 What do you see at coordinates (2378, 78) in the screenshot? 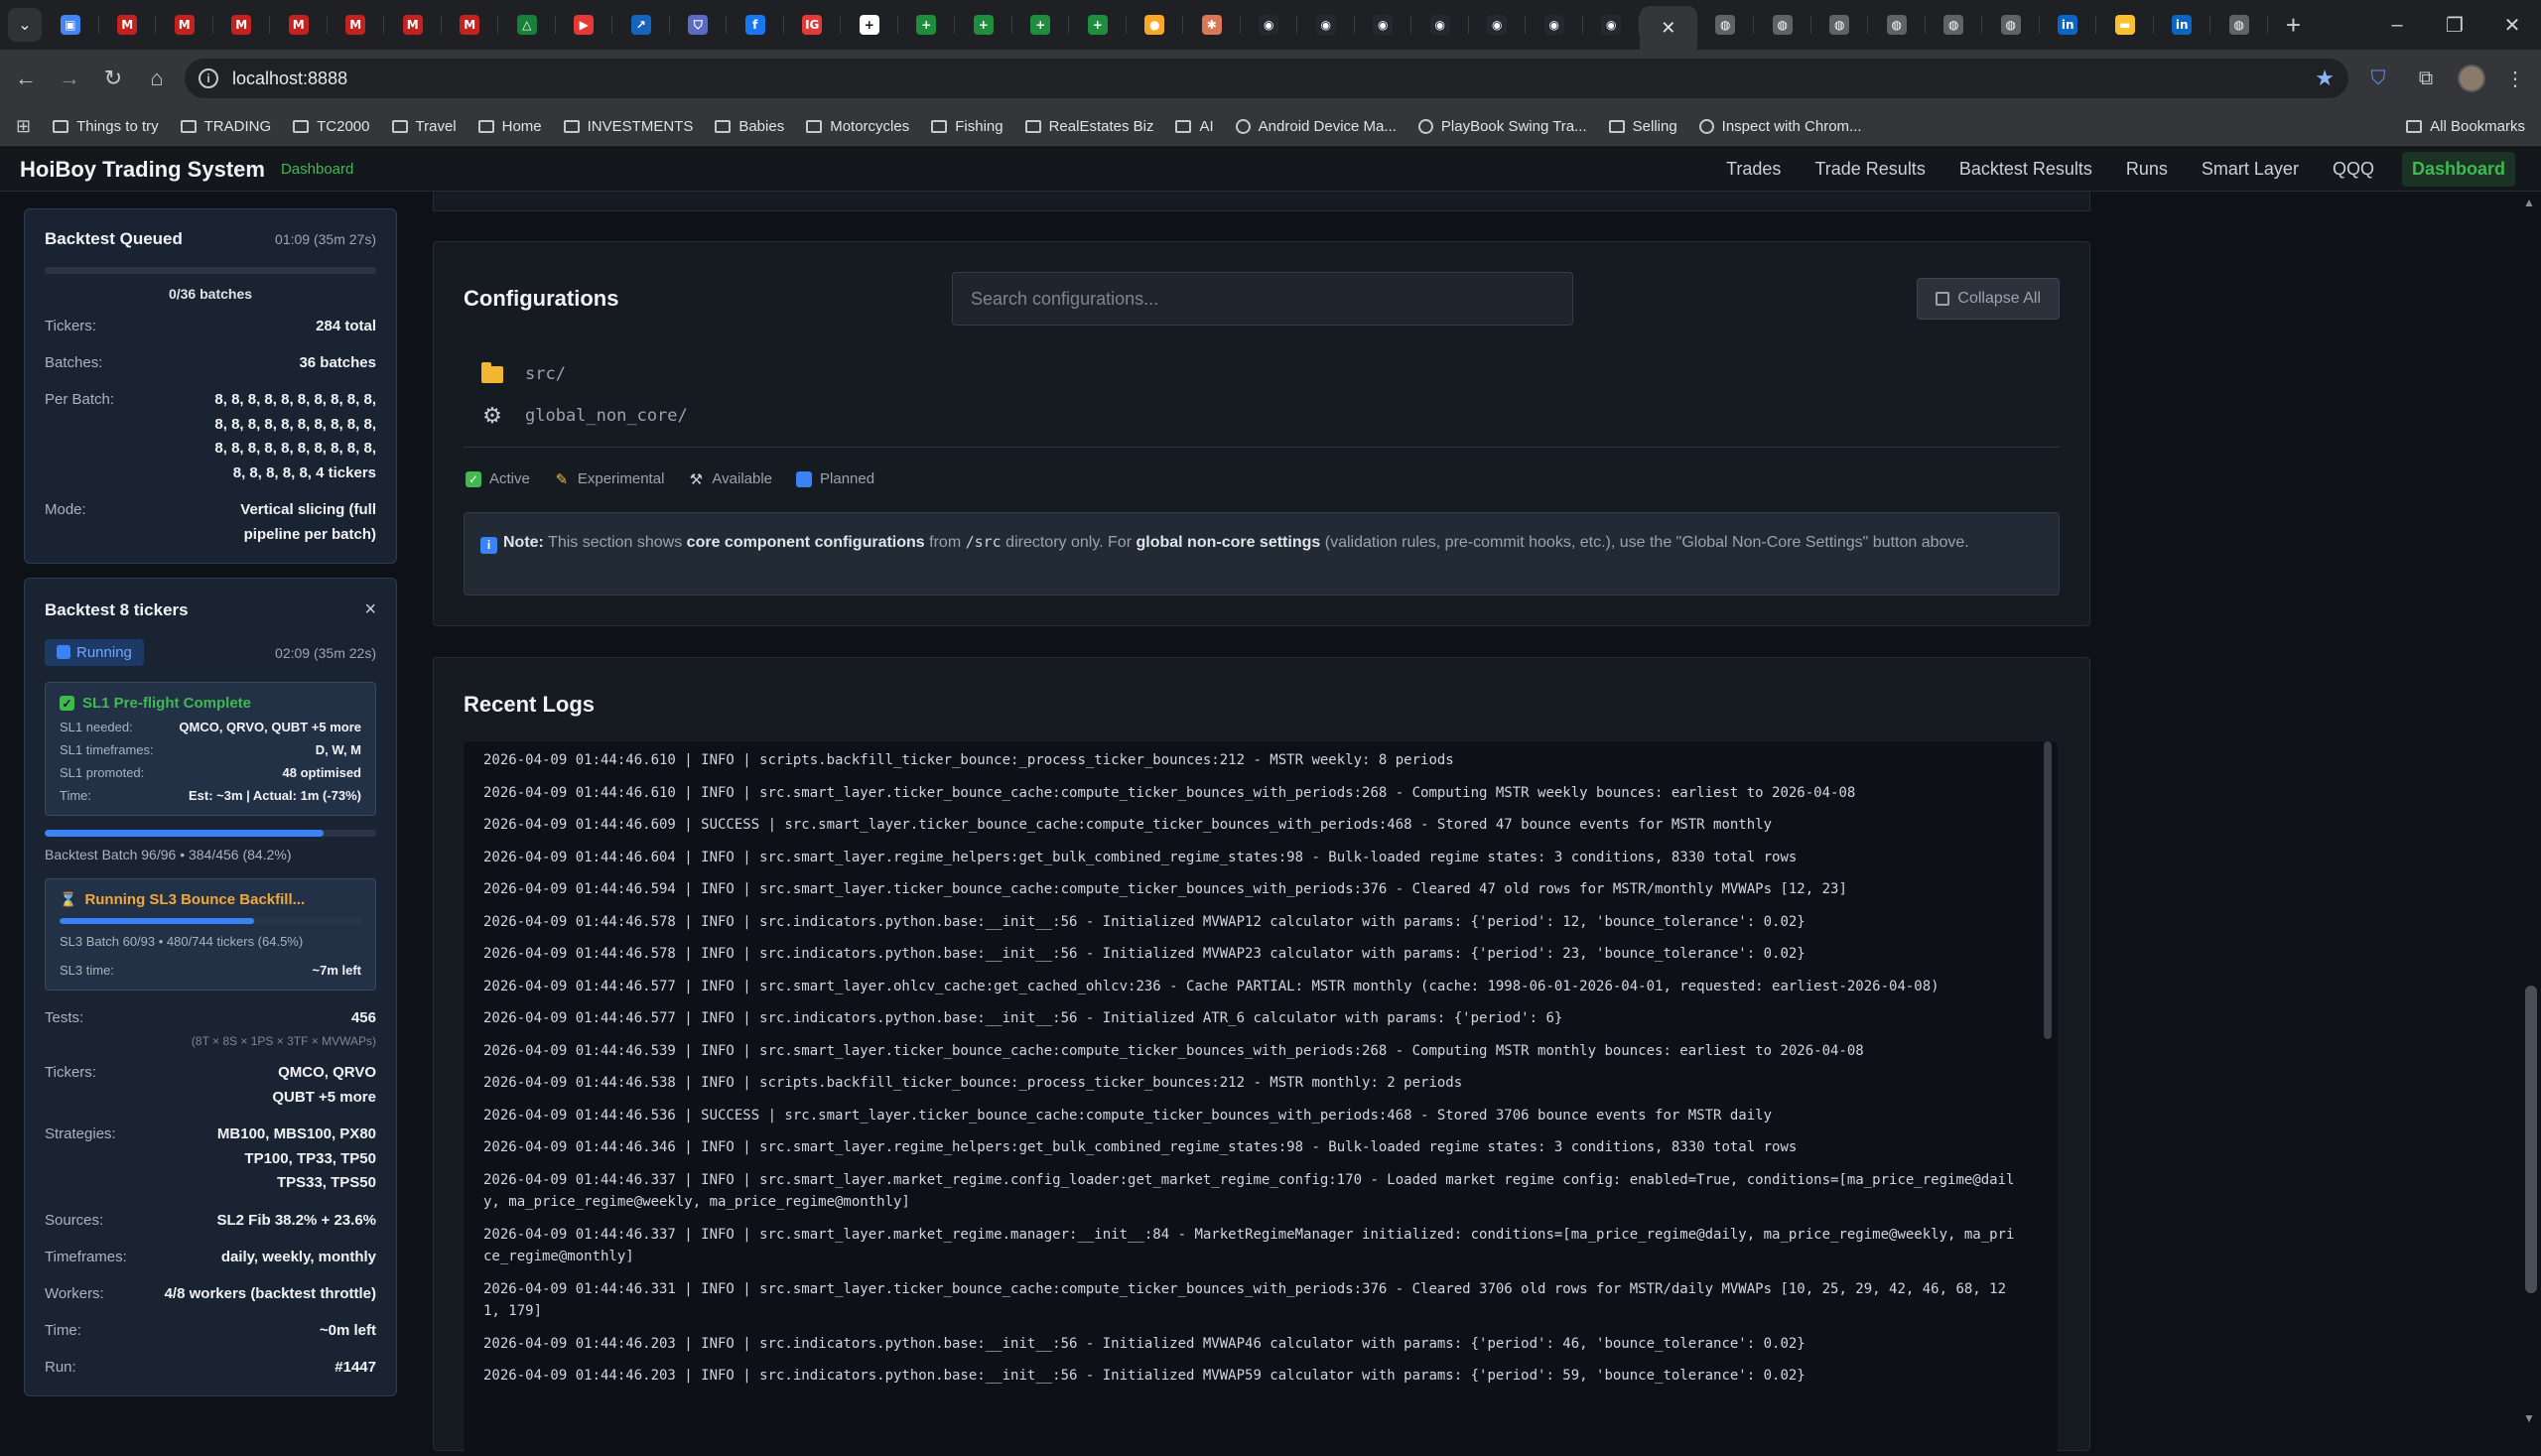
I see `bitwarden-icon: ⛉` at bounding box center [2378, 78].